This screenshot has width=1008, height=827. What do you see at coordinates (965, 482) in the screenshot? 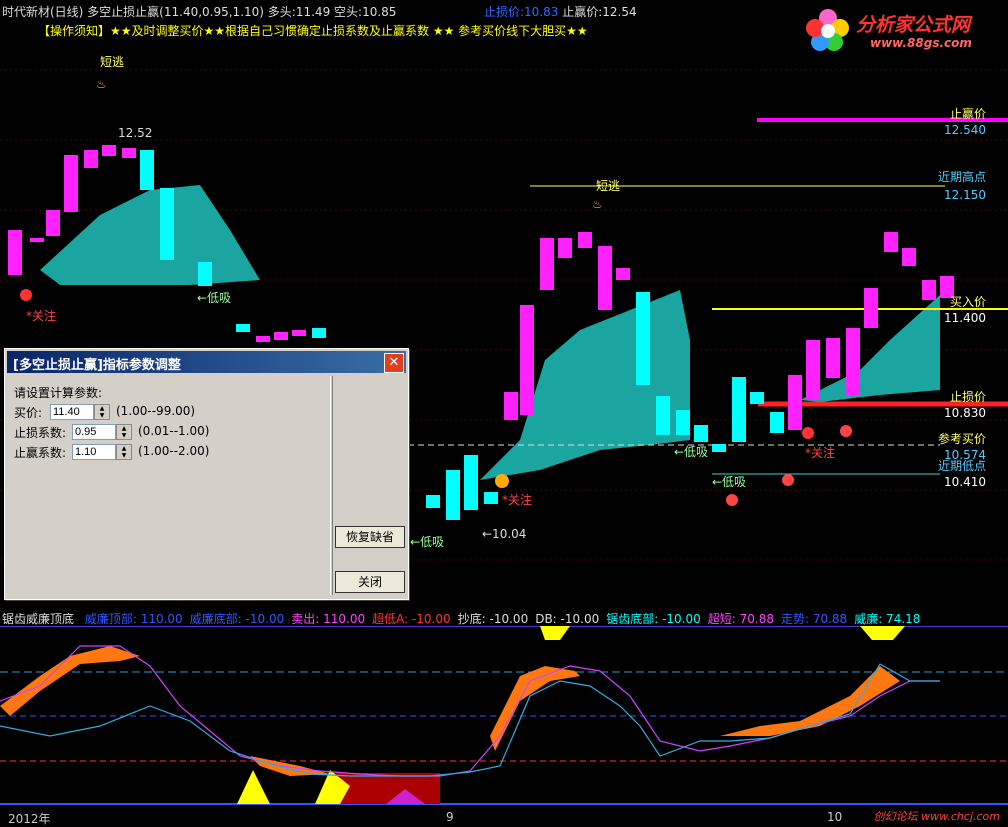
I see `recent-low-value-right: 10.410` at bounding box center [965, 482].